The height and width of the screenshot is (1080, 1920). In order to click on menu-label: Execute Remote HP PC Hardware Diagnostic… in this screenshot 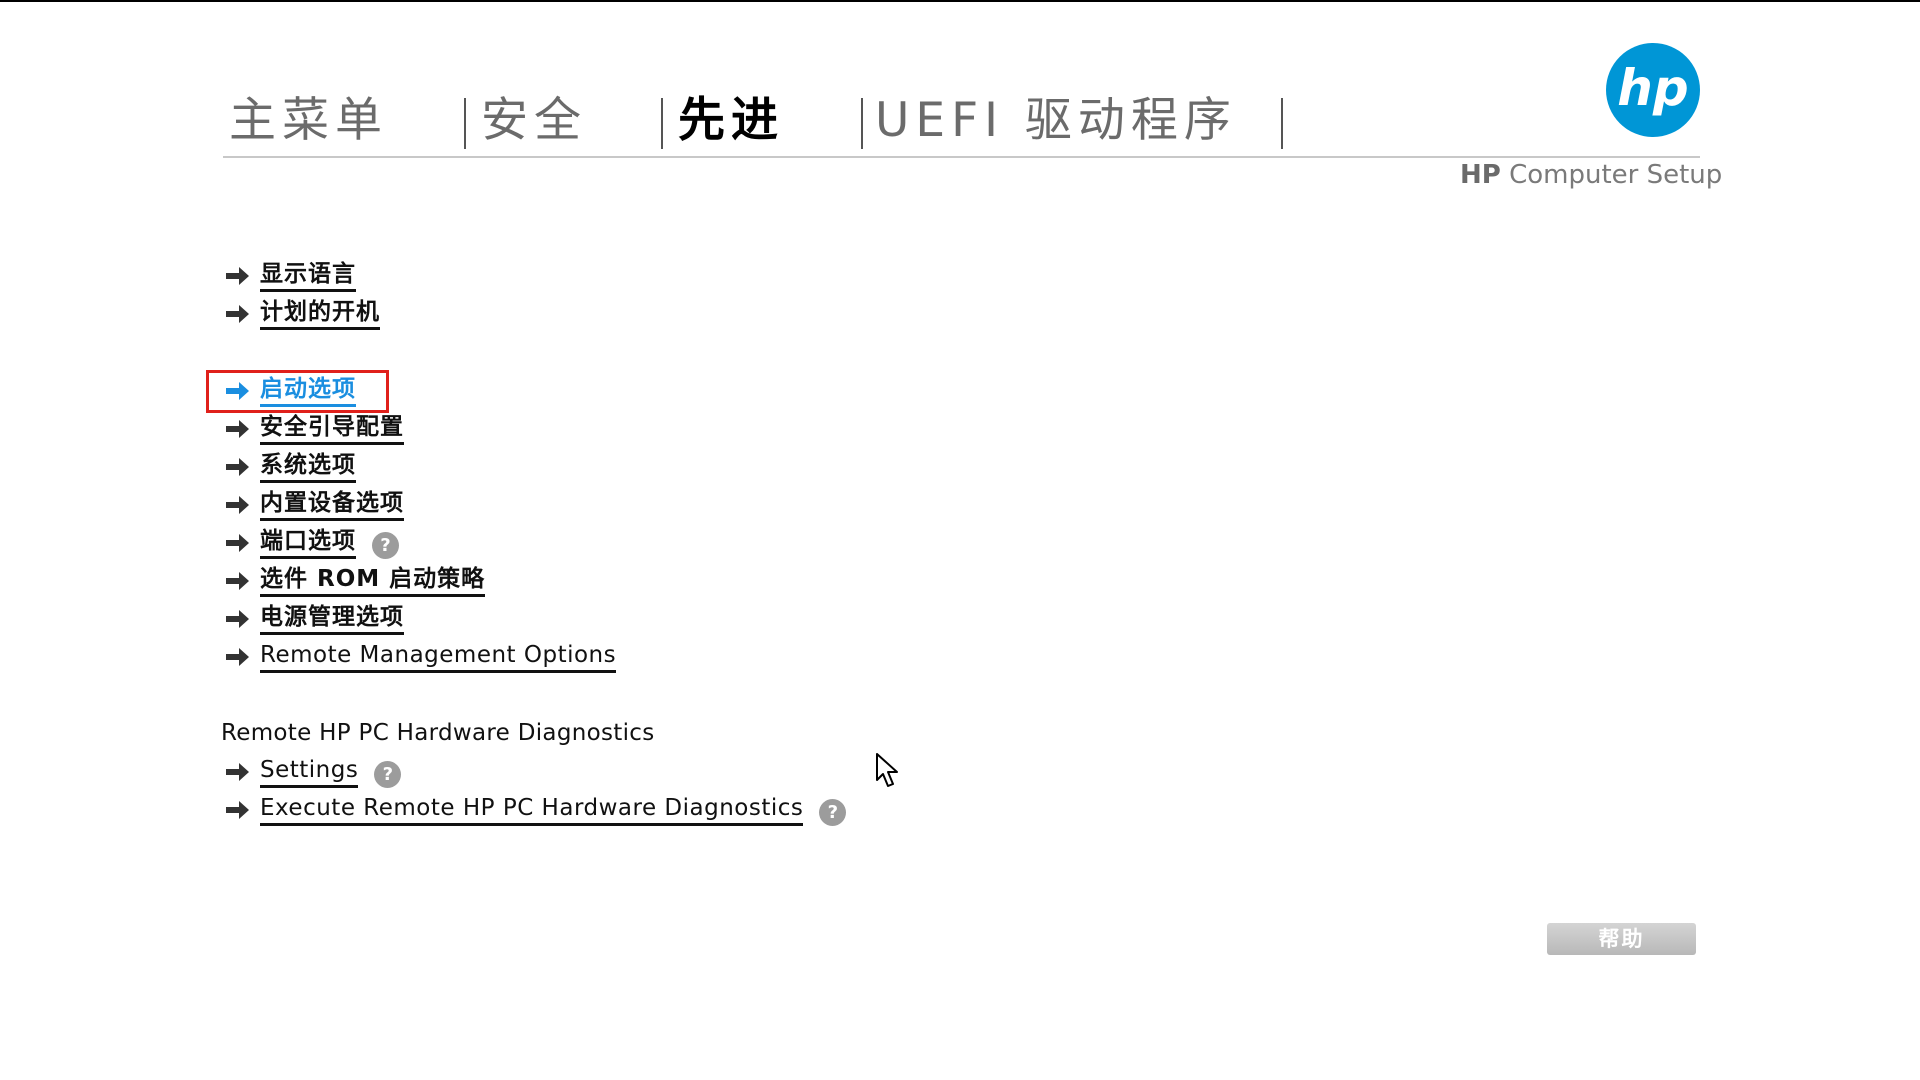, I will do `click(532, 810)`.